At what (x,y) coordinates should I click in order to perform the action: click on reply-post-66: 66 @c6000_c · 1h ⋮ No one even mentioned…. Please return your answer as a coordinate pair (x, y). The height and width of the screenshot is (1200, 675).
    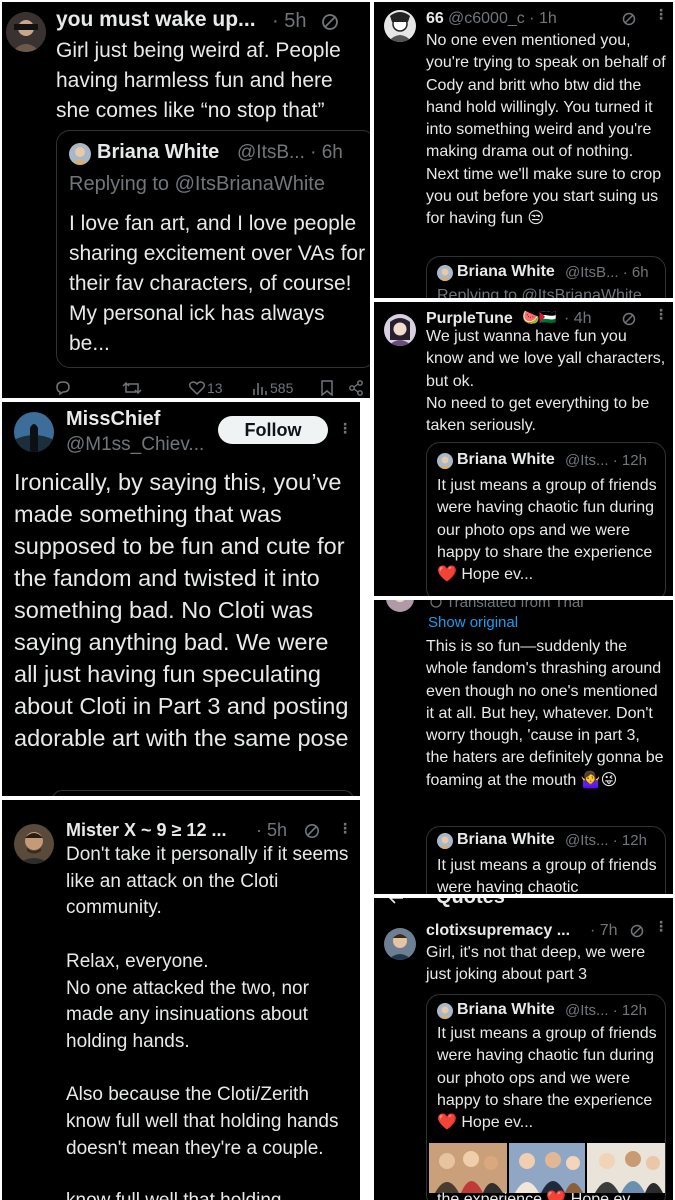
    Looking at the image, I should click on (523, 150).